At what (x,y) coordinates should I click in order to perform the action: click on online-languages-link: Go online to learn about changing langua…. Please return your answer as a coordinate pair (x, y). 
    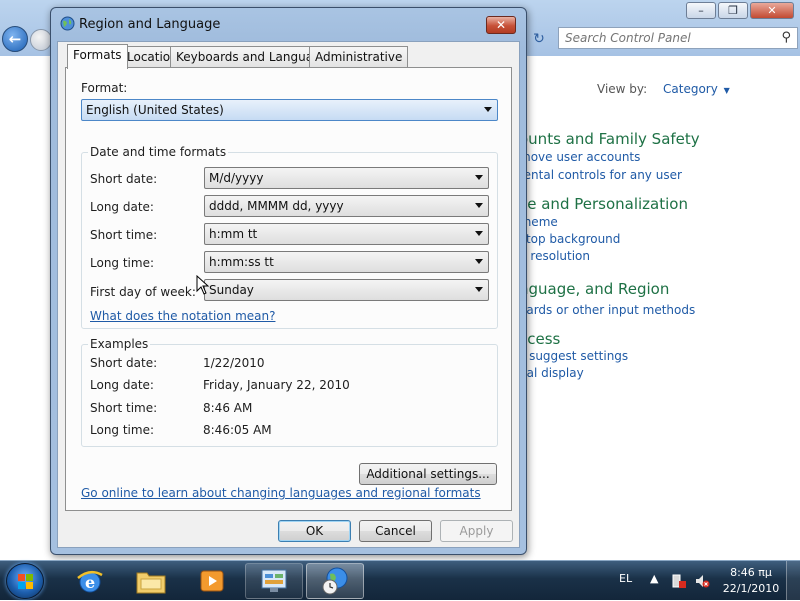
    Looking at the image, I should click on (281, 493).